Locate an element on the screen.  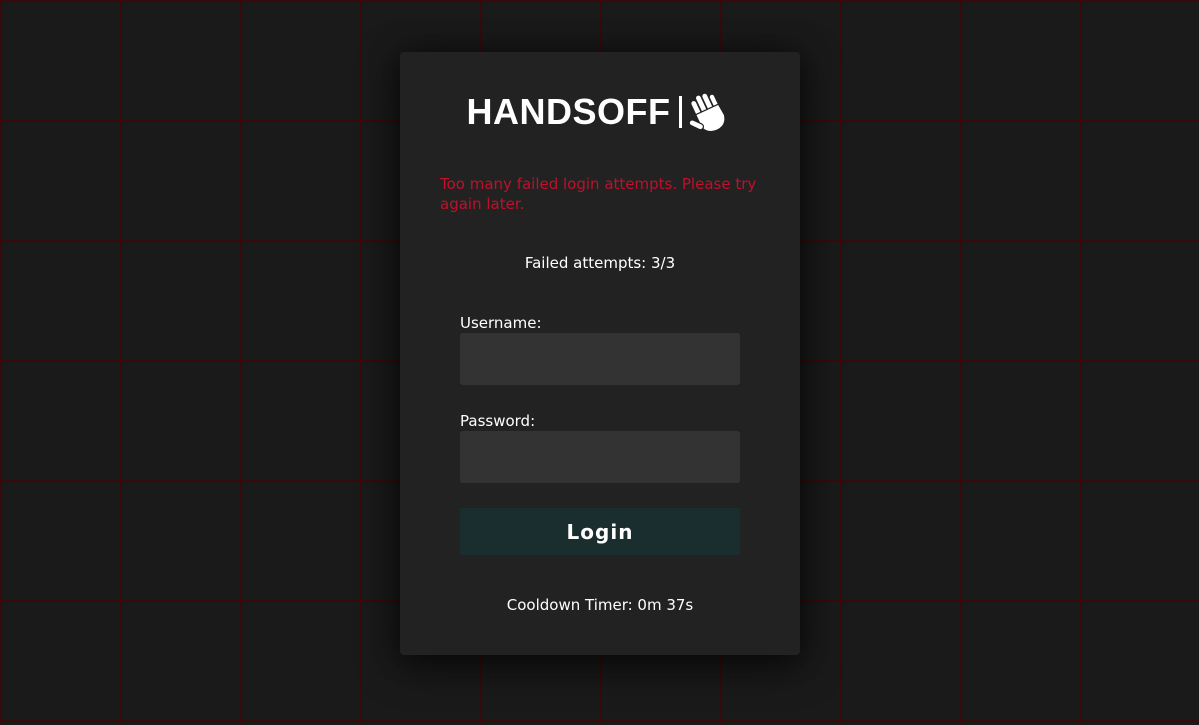
waving-hand-icon is located at coordinates (707, 112).